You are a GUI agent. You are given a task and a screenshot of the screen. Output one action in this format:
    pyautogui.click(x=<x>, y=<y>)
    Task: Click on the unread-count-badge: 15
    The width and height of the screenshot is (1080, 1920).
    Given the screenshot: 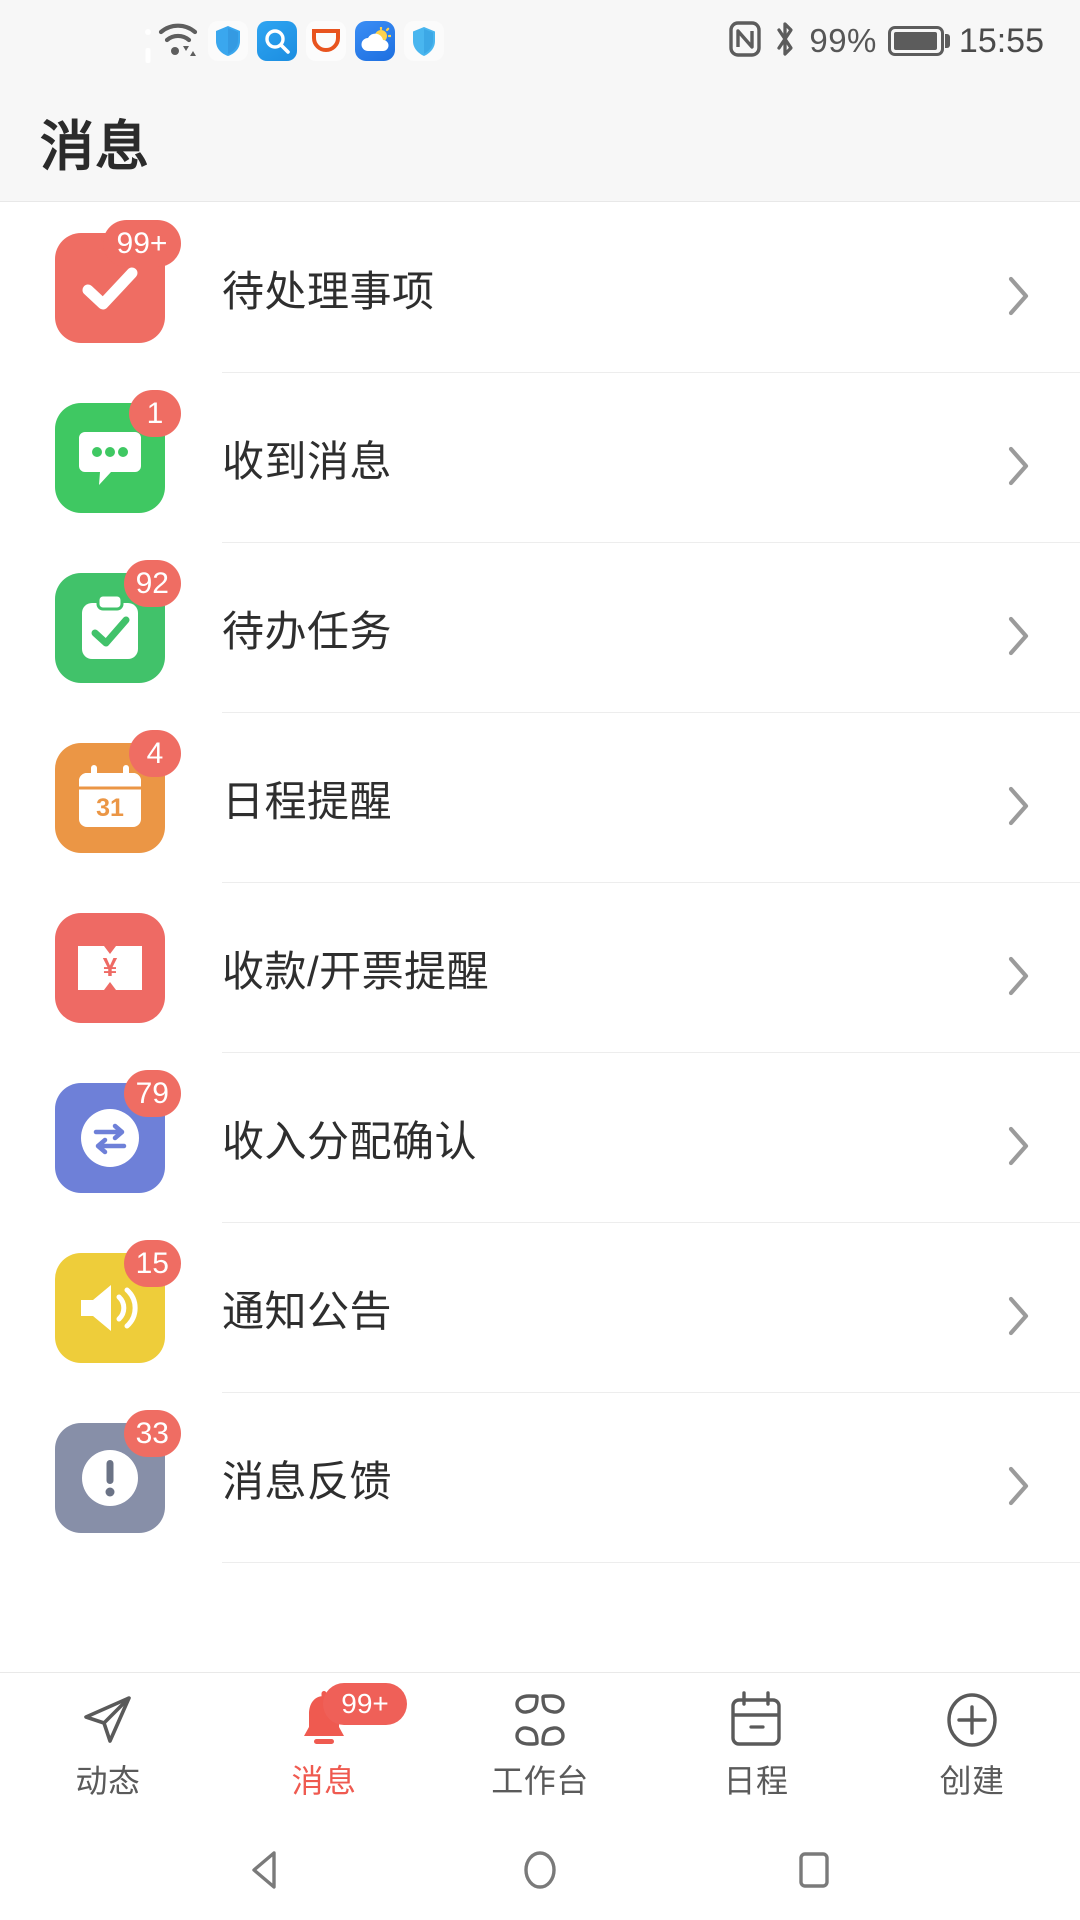 What is the action you would take?
    pyautogui.click(x=152, y=1263)
    